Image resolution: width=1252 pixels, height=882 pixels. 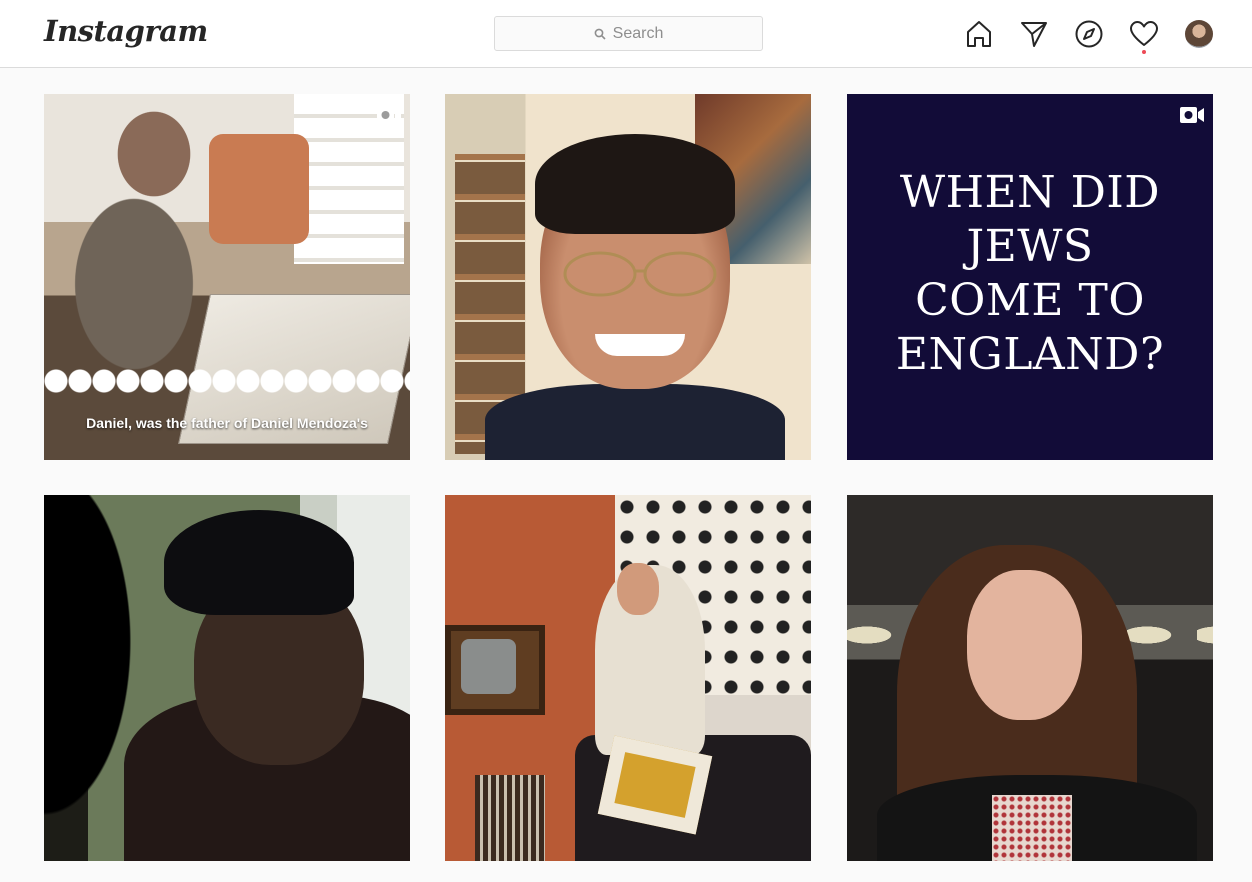 I want to click on headline-line: WHEN DID, so click(x=1030, y=192).